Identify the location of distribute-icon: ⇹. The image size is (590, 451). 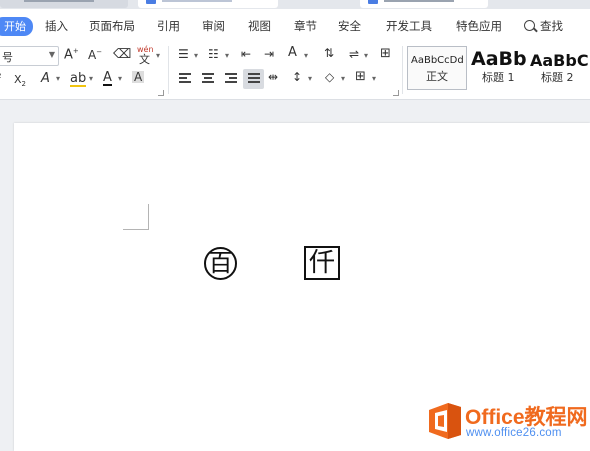
(273, 77).